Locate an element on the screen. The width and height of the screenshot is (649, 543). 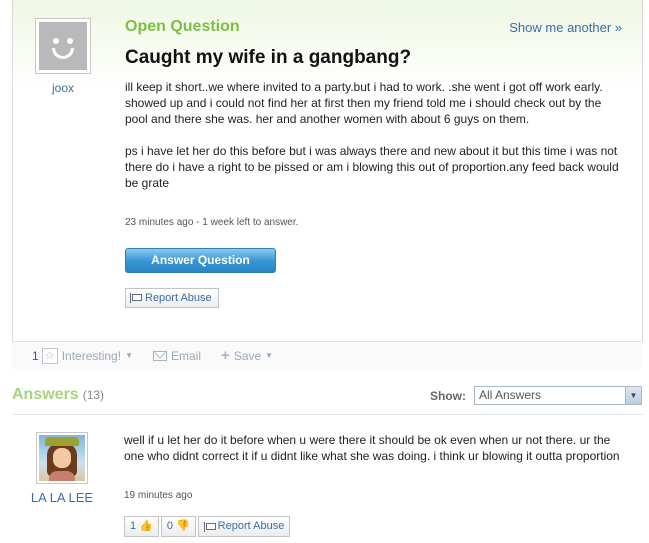
answer-vote-bar: 1 👍 0 👎 Report Abuse is located at coordinates (207, 526).